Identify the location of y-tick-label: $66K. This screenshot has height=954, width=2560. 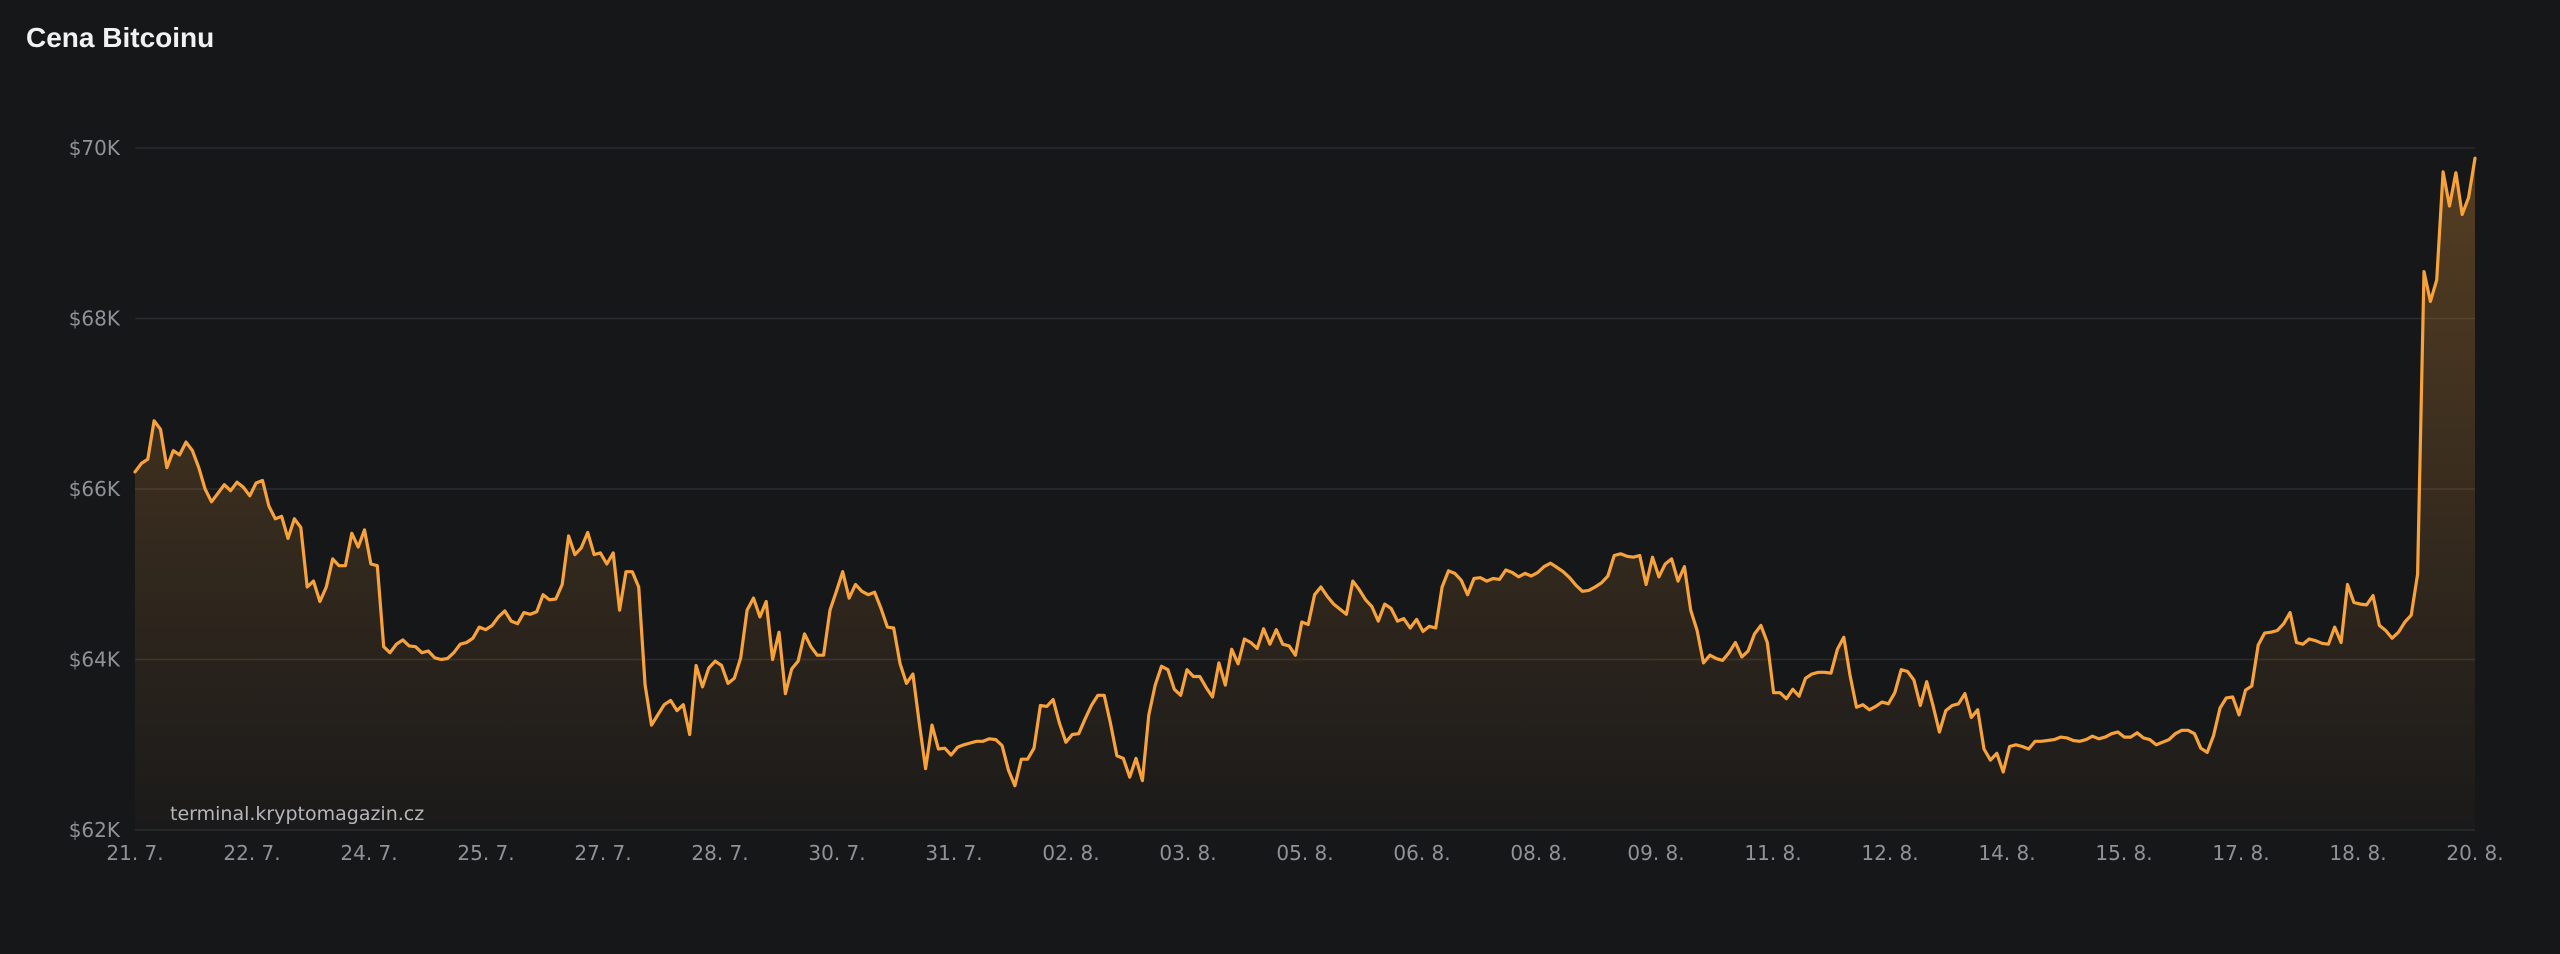
(95, 489).